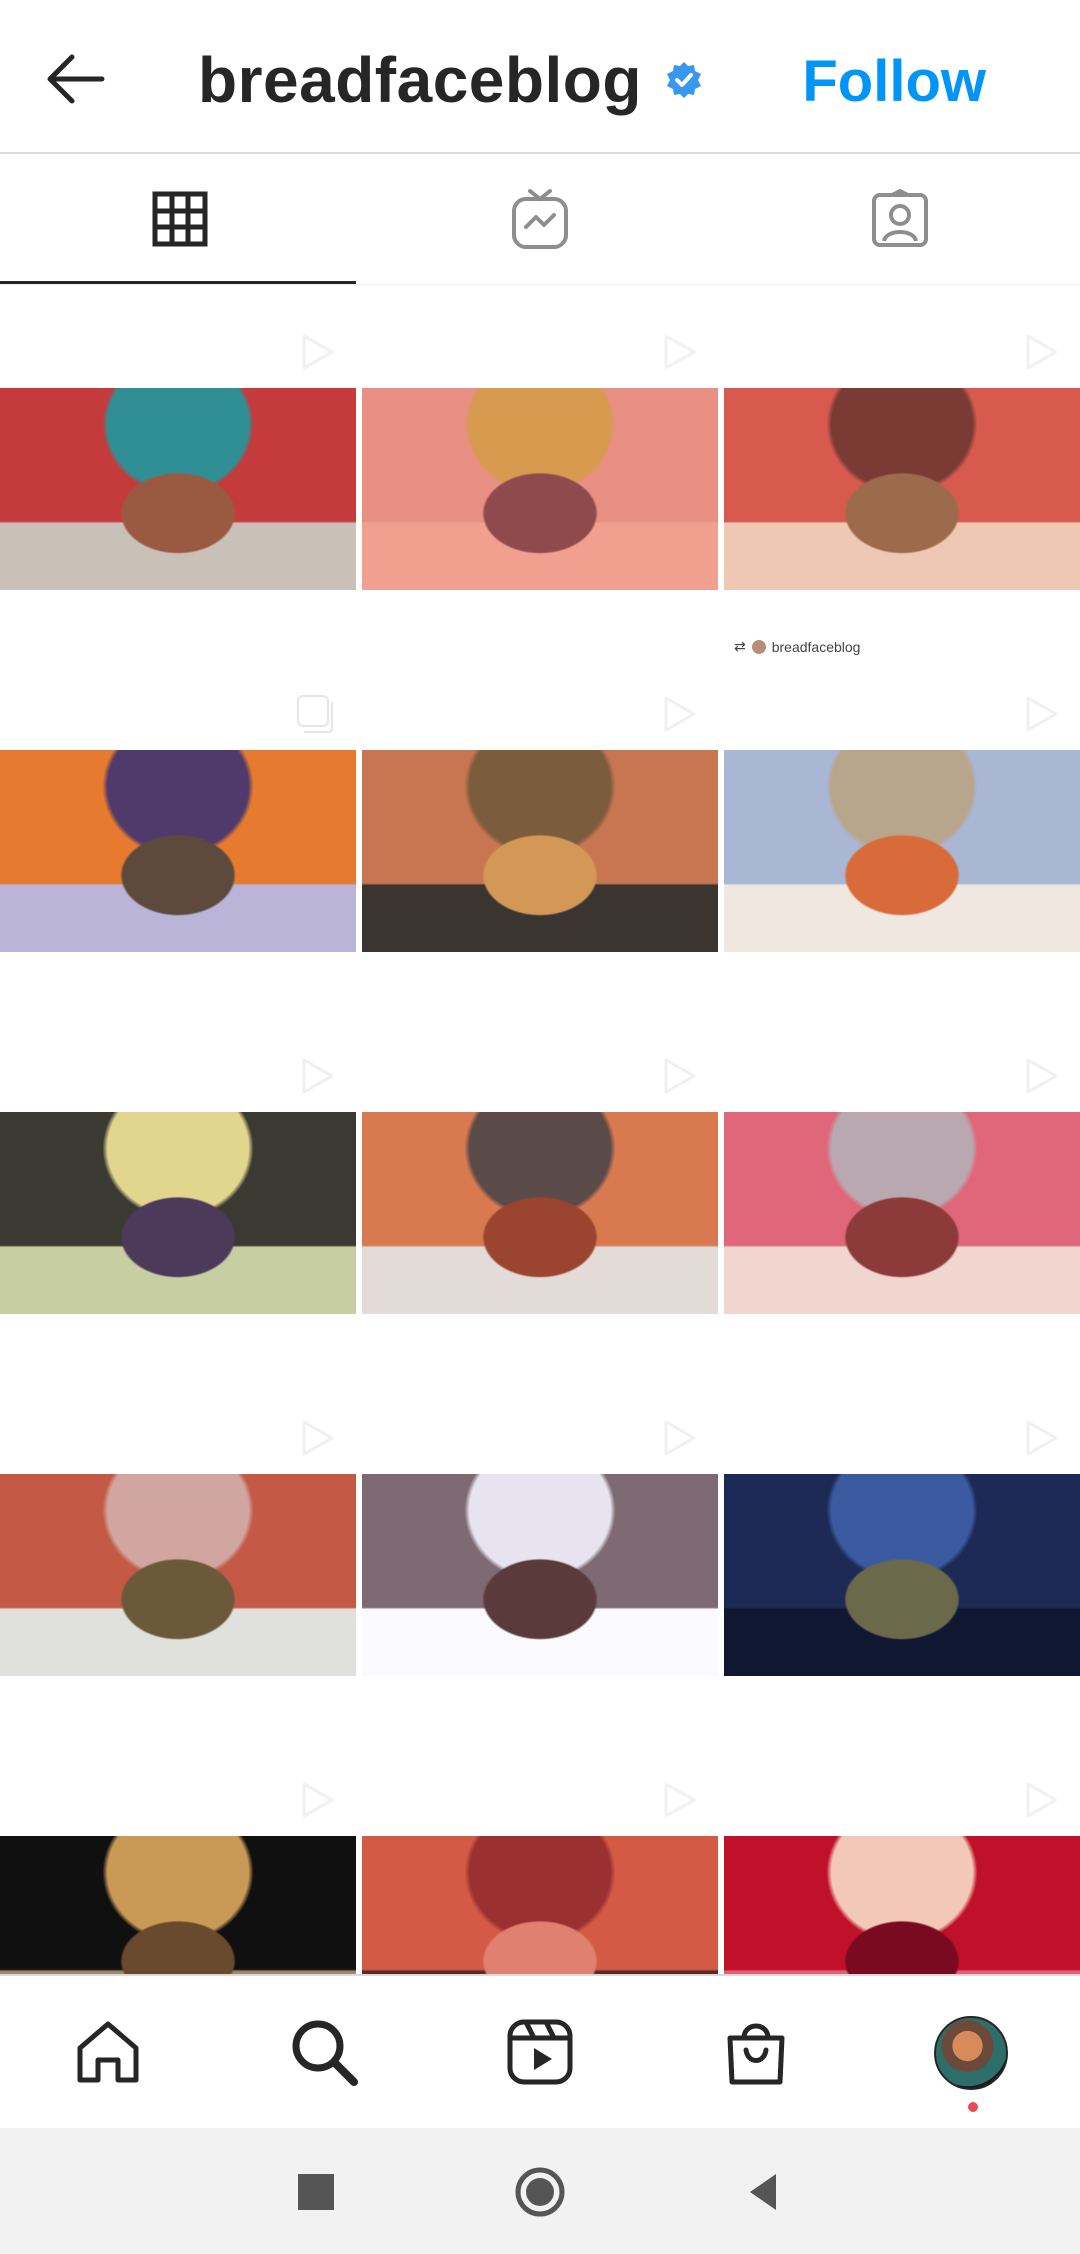 This screenshot has height=2254, width=1080. I want to click on notification-dot, so click(973, 2107).